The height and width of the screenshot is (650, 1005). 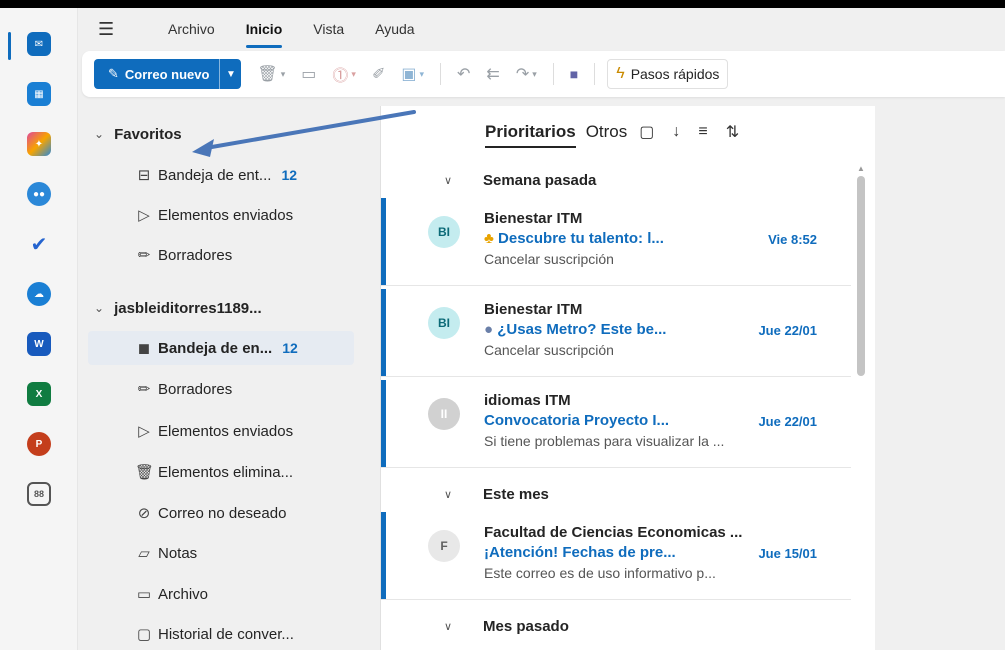 What do you see at coordinates (9, 46) in the screenshot?
I see `rail-active-indicator` at bounding box center [9, 46].